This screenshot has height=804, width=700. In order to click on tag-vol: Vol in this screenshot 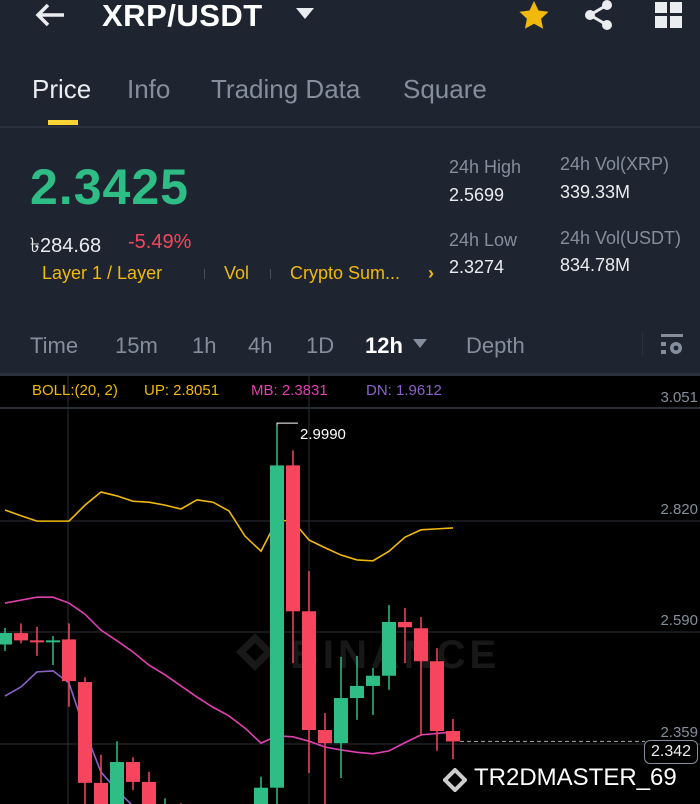, I will do `click(236, 273)`.